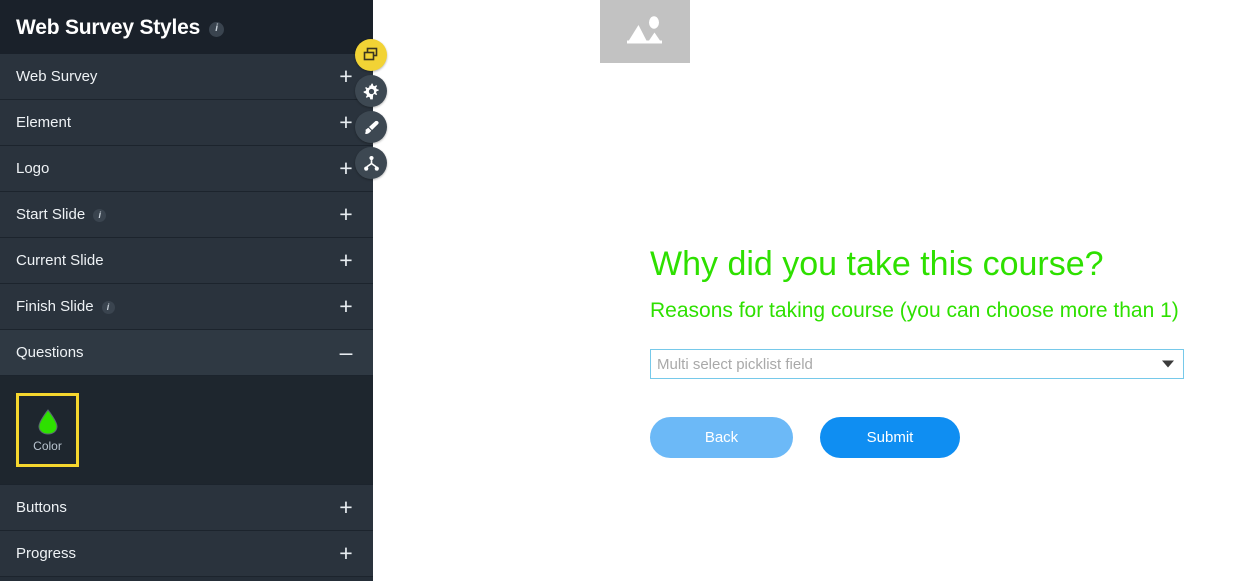  I want to click on chevron-down-icon, so click(1168, 364).